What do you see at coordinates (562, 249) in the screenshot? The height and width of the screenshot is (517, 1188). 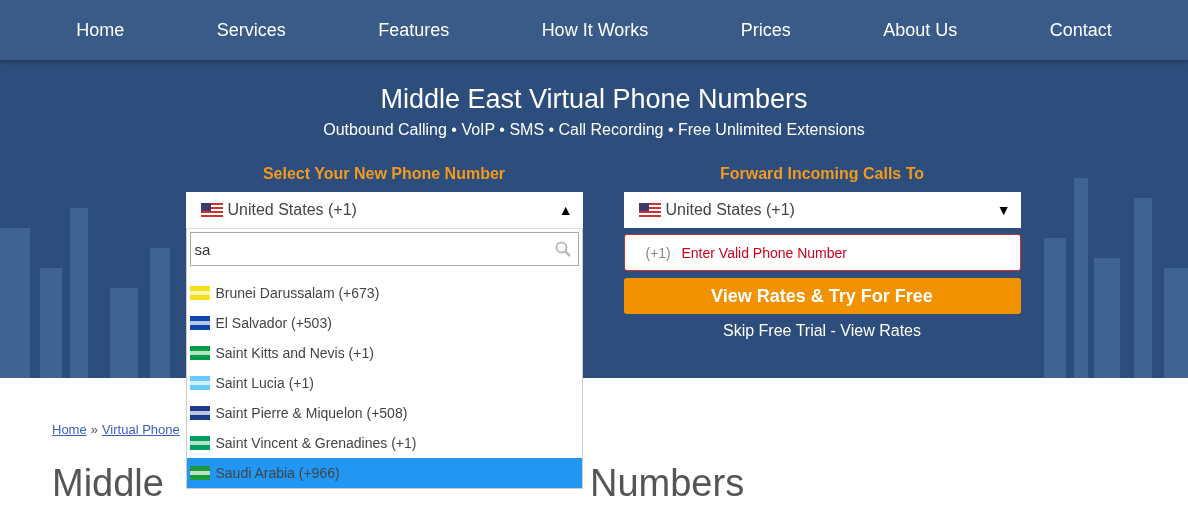 I see `search-icon` at bounding box center [562, 249].